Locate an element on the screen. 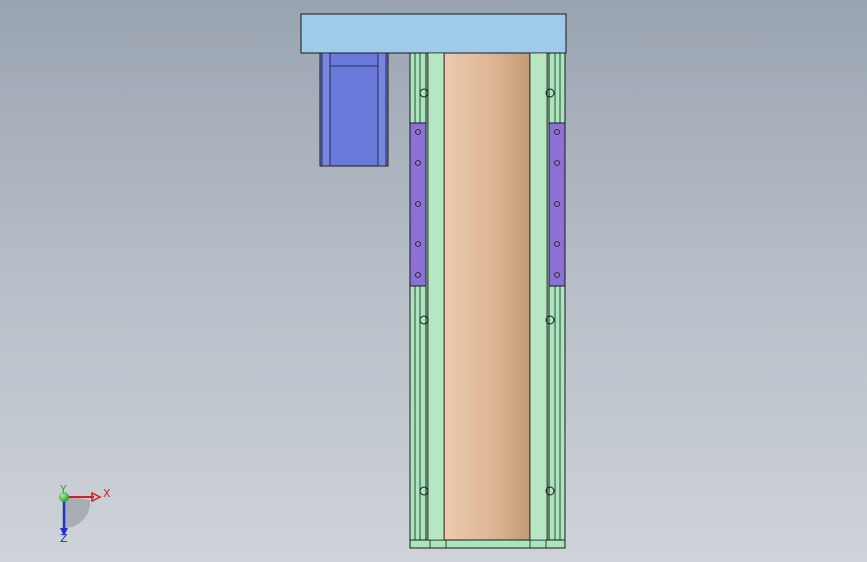 Image resolution: width=867 pixels, height=562 pixels. z-axis-label: Z is located at coordinates (64, 538).